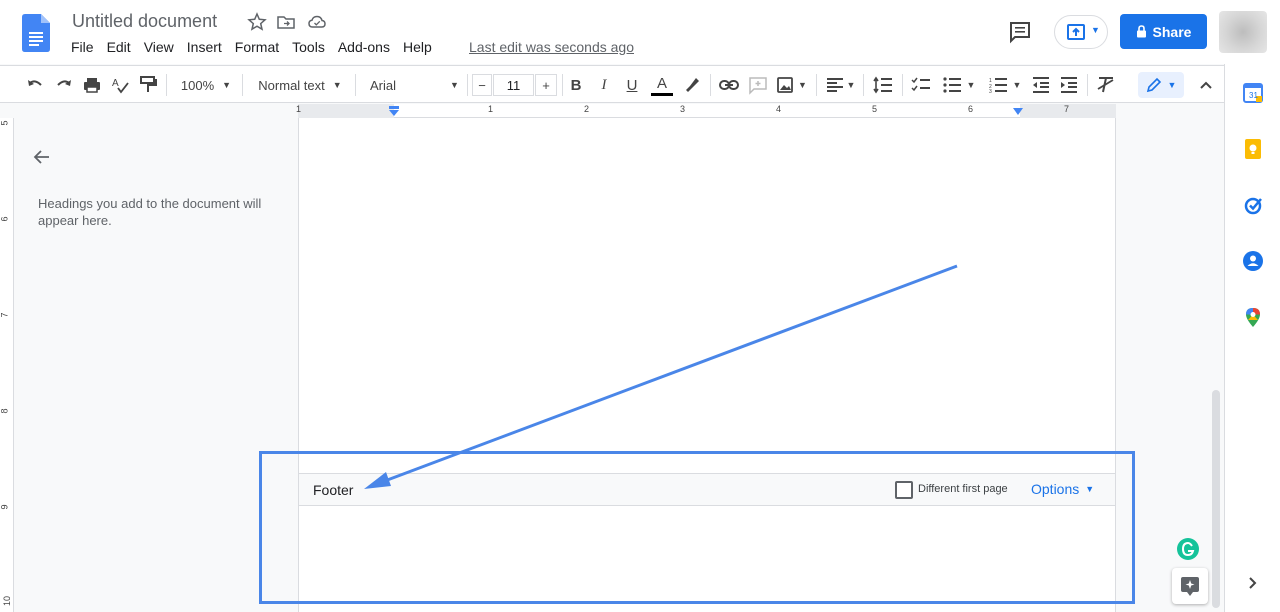 The height and width of the screenshot is (612, 1280). What do you see at coordinates (683, 109) in the screenshot?
I see `ruler-number: 3` at bounding box center [683, 109].